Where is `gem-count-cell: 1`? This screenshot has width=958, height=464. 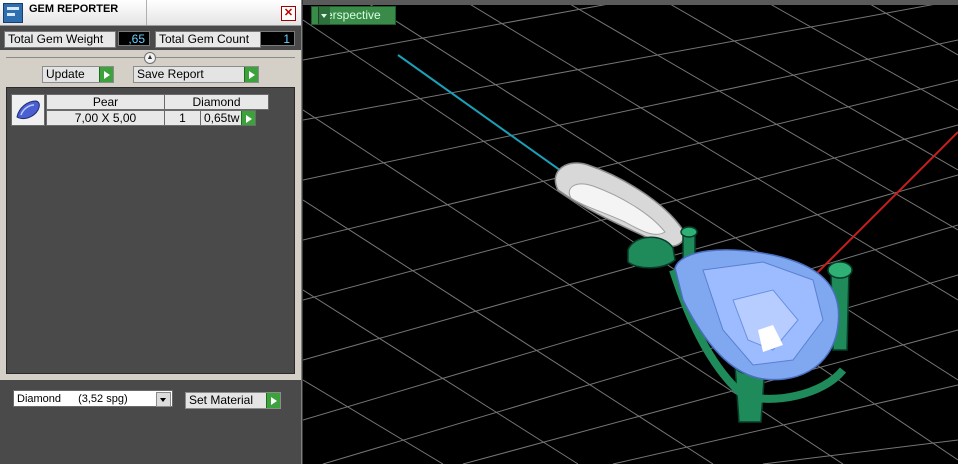
gem-count-cell: 1 is located at coordinates (182, 118).